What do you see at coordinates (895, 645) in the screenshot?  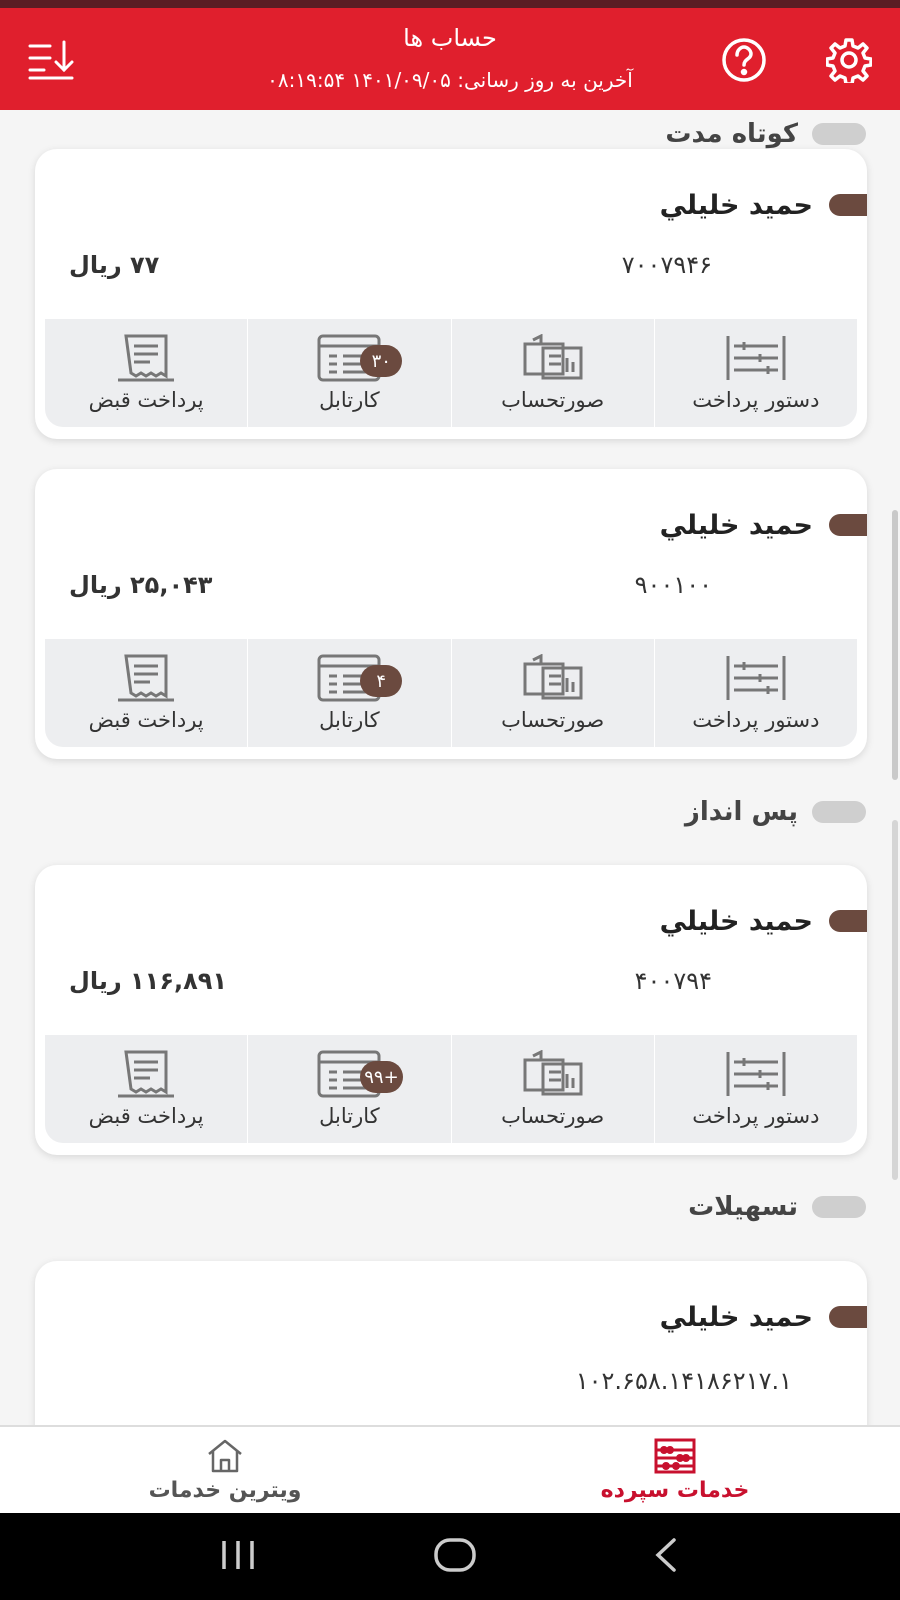 I see `scrollbar` at bounding box center [895, 645].